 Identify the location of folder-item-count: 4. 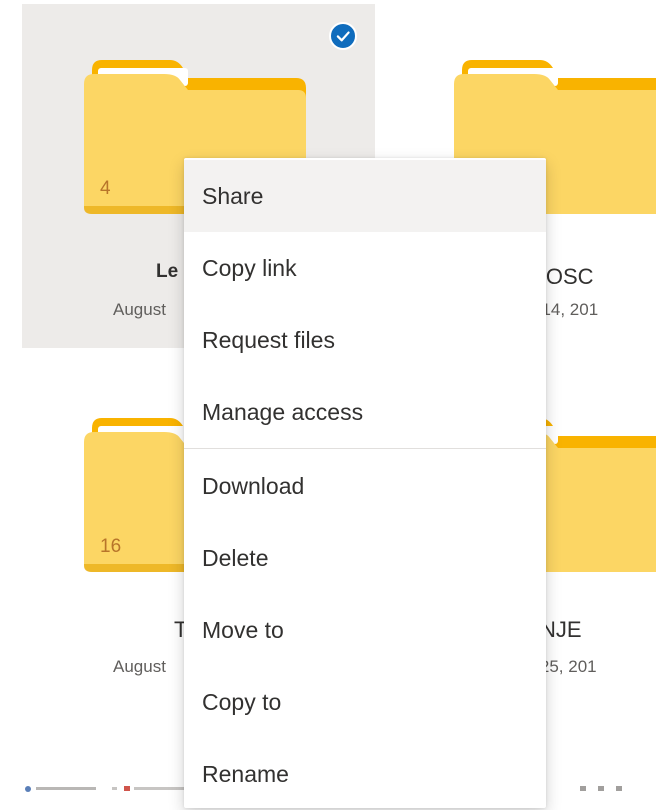
(105, 188).